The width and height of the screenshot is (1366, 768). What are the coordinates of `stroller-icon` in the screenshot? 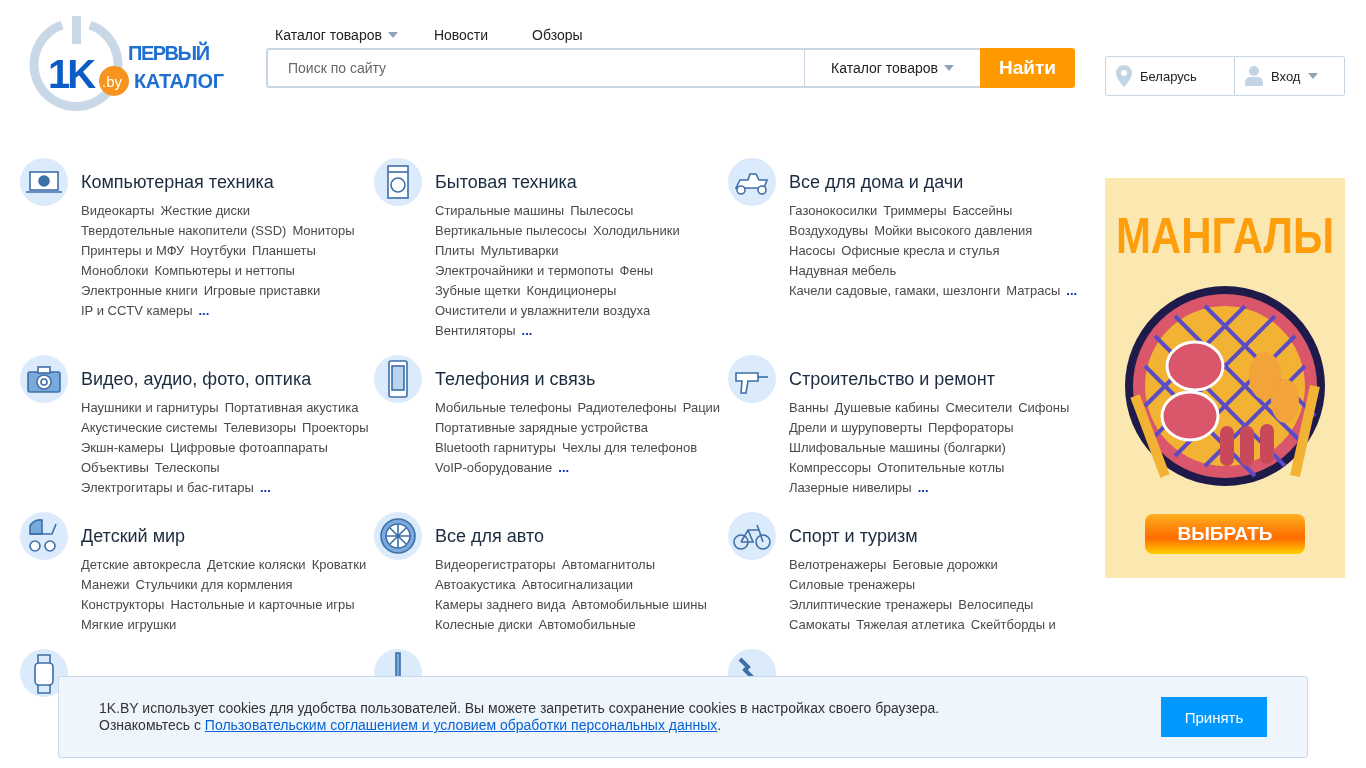 It's located at (44, 536).